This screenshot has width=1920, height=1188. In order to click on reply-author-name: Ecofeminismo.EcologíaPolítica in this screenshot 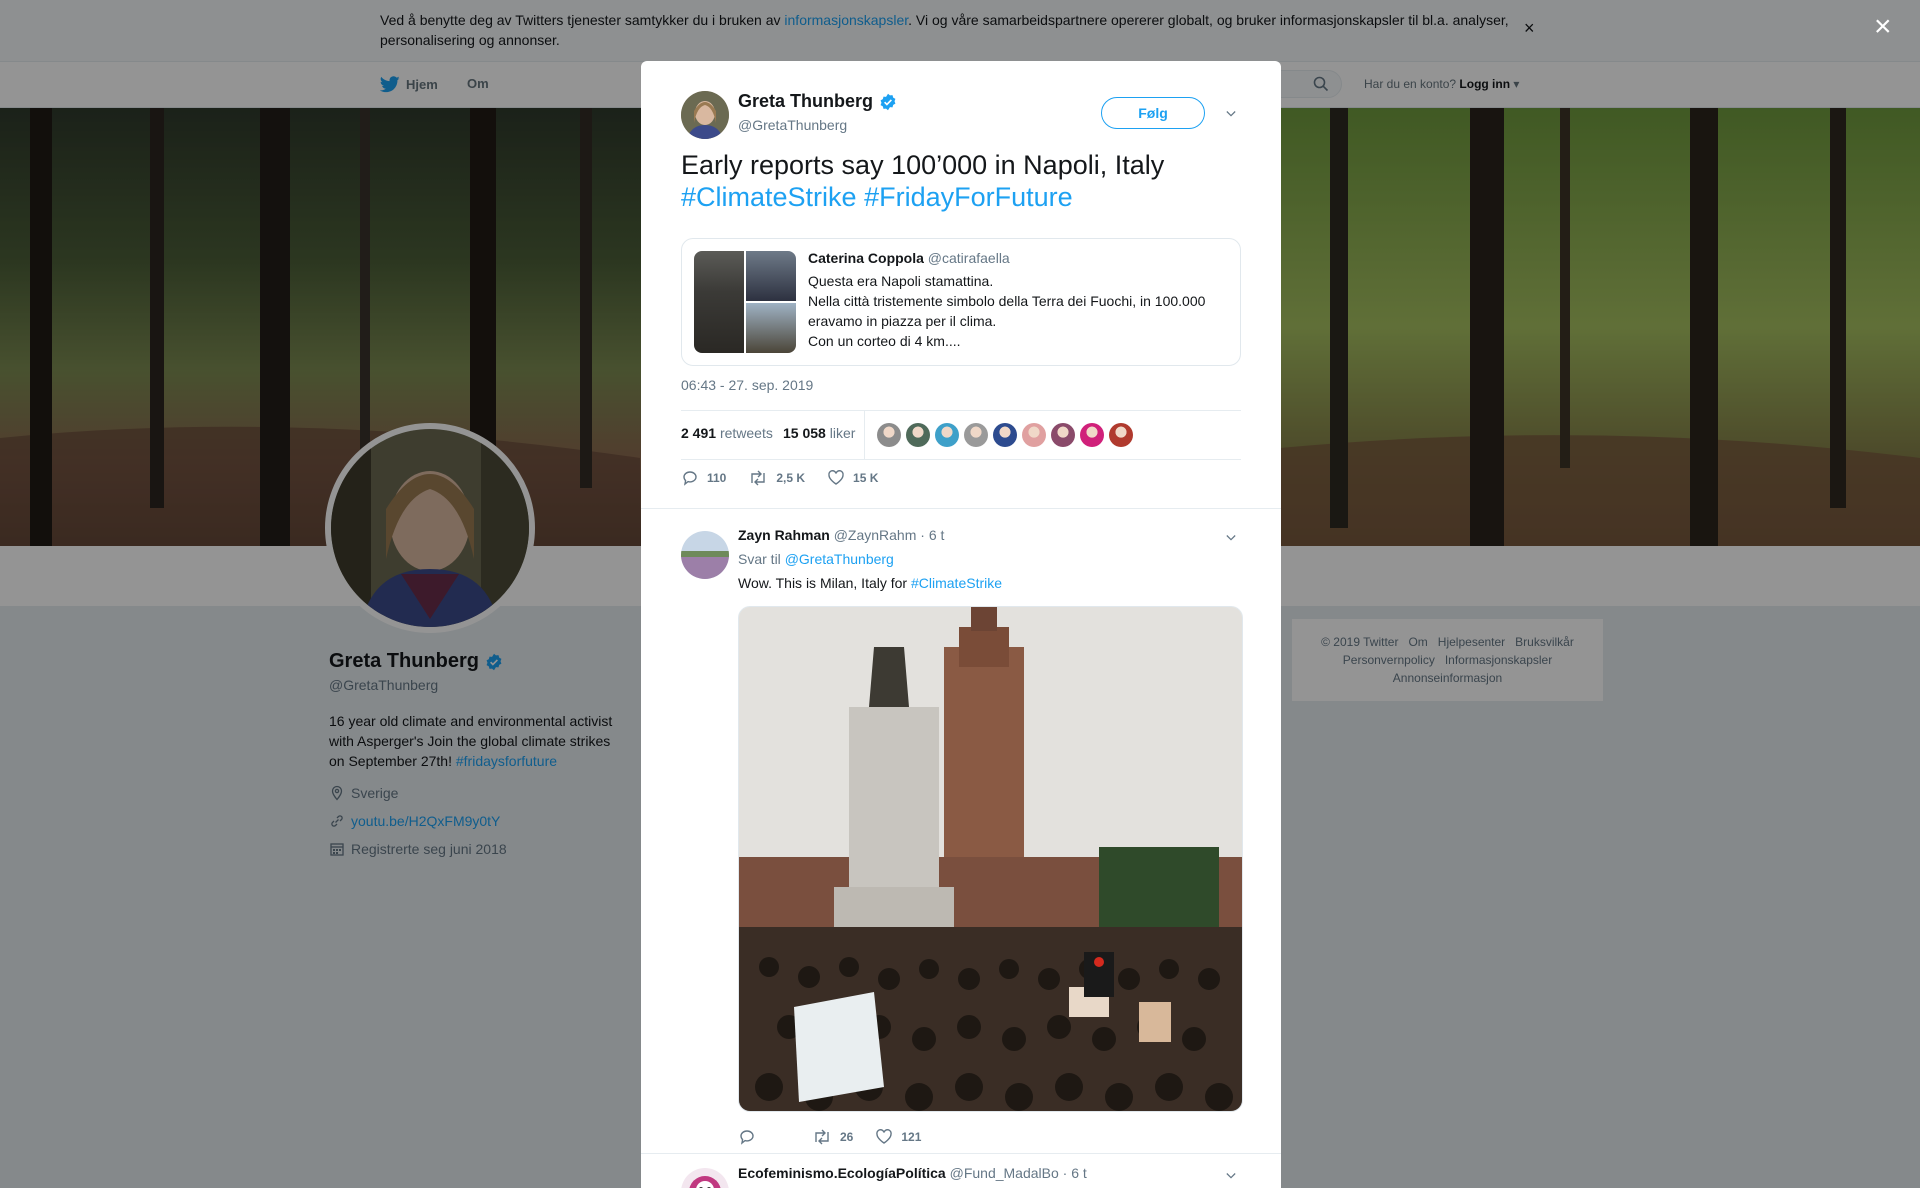, I will do `click(842, 1173)`.